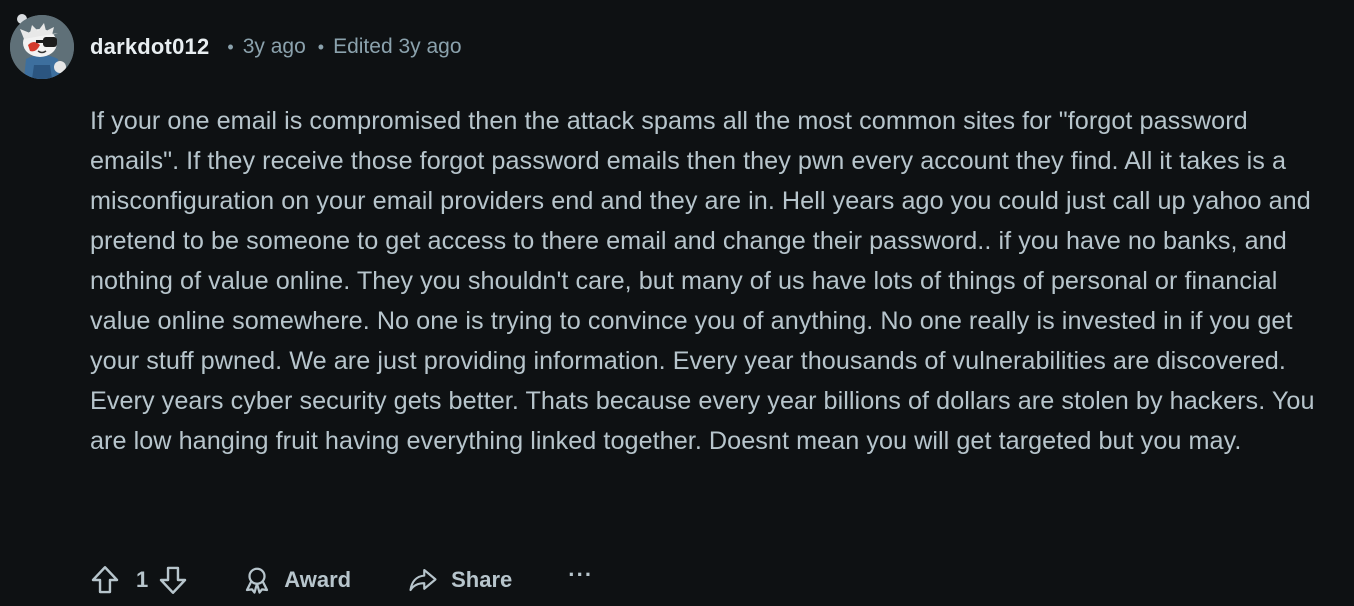 This screenshot has width=1354, height=606. I want to click on award-label: Award, so click(318, 579).